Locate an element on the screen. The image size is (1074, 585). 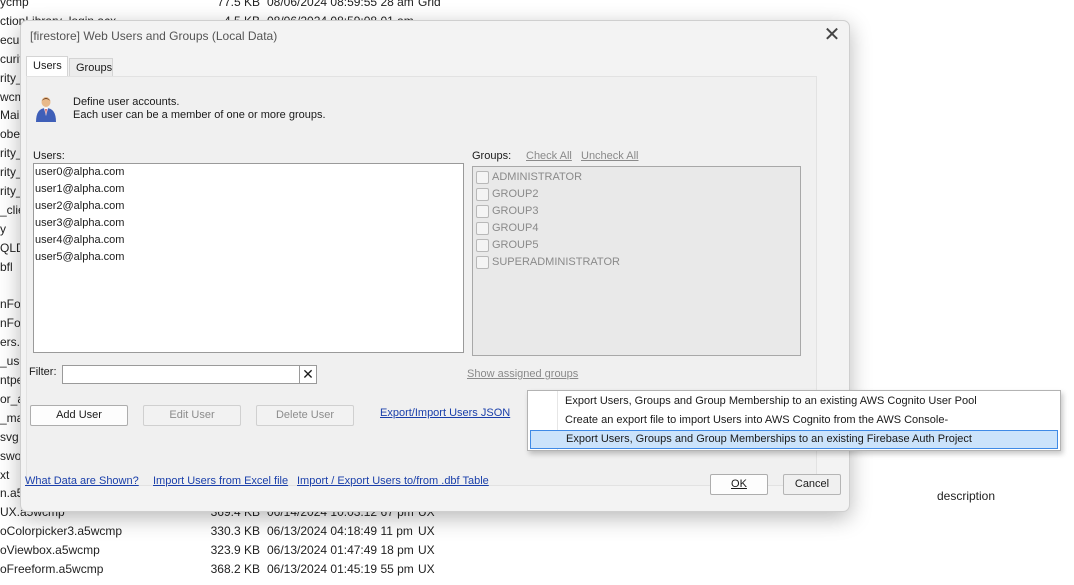
group-checkbox-item: GROUP5 is located at coordinates (636, 245).